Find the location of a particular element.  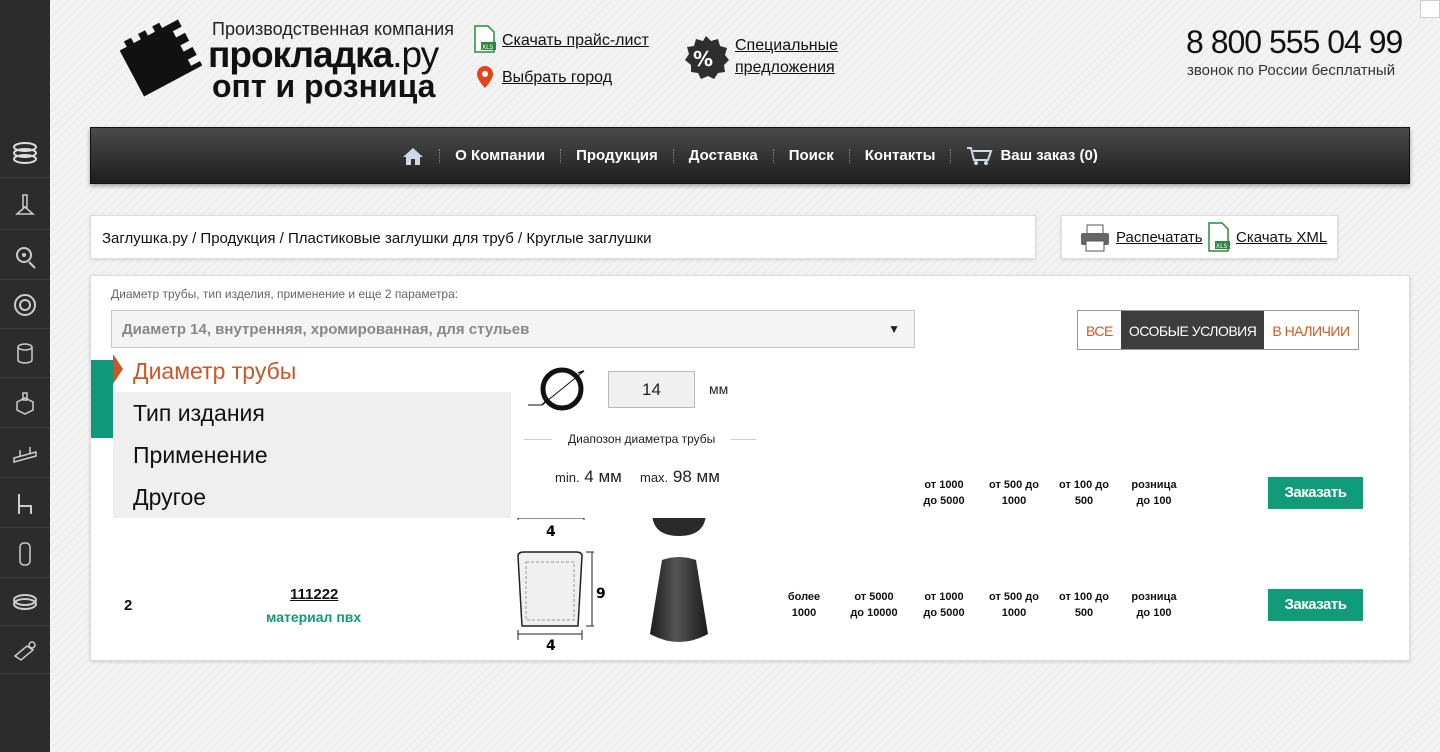

glide-icon is located at coordinates (25, 454).